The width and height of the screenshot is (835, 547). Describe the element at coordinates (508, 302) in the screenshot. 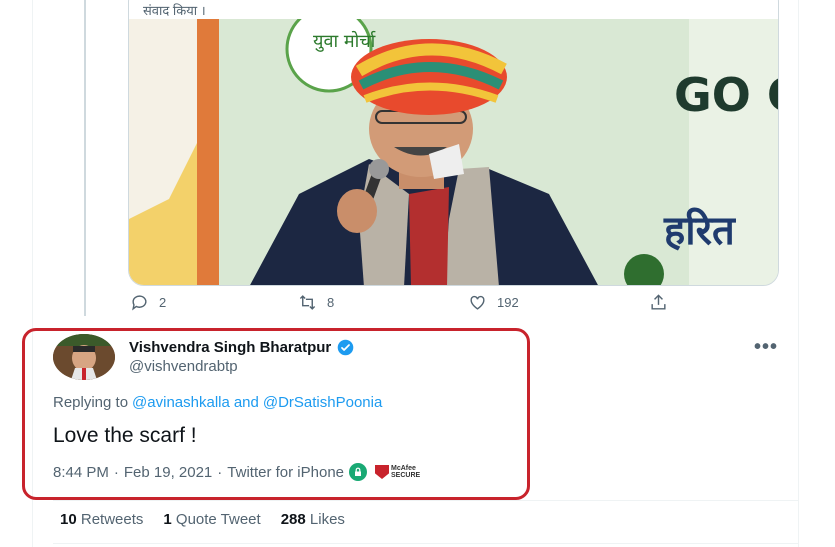

I see `like-count: 192` at that location.